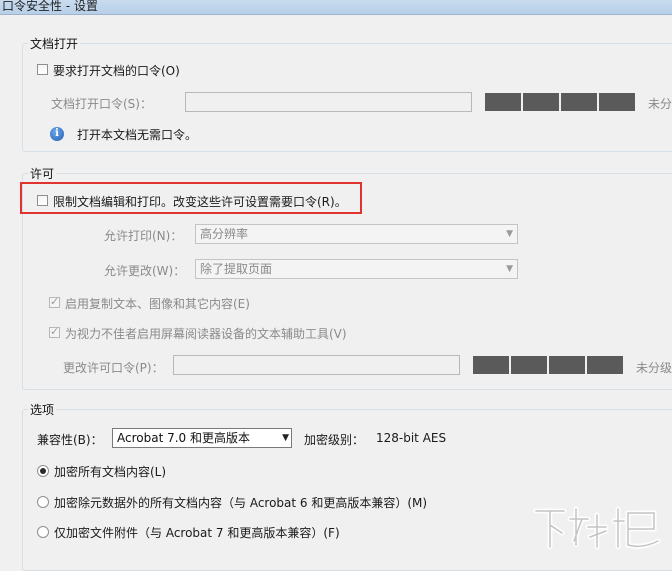 The height and width of the screenshot is (571, 672). Describe the element at coordinates (240, 502) in the screenshot. I see `encrypt-except-metadata-label: 加密除元数据外的所有文档内容（与 Acrobat 6 和更高版本兼容）(M)` at that location.